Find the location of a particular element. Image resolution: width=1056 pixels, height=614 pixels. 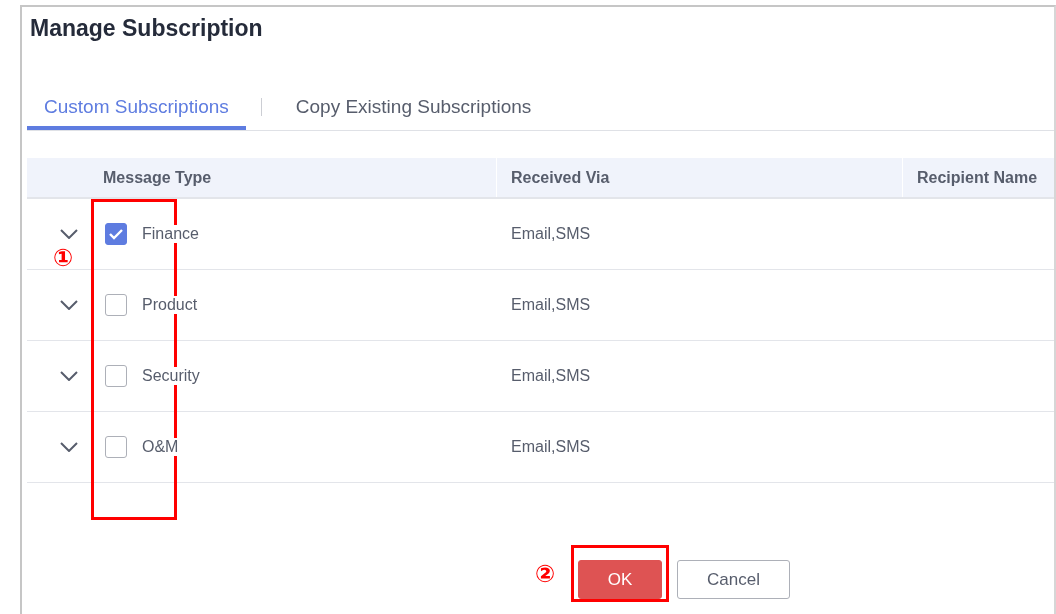

checkmark-icon is located at coordinates (116, 234).